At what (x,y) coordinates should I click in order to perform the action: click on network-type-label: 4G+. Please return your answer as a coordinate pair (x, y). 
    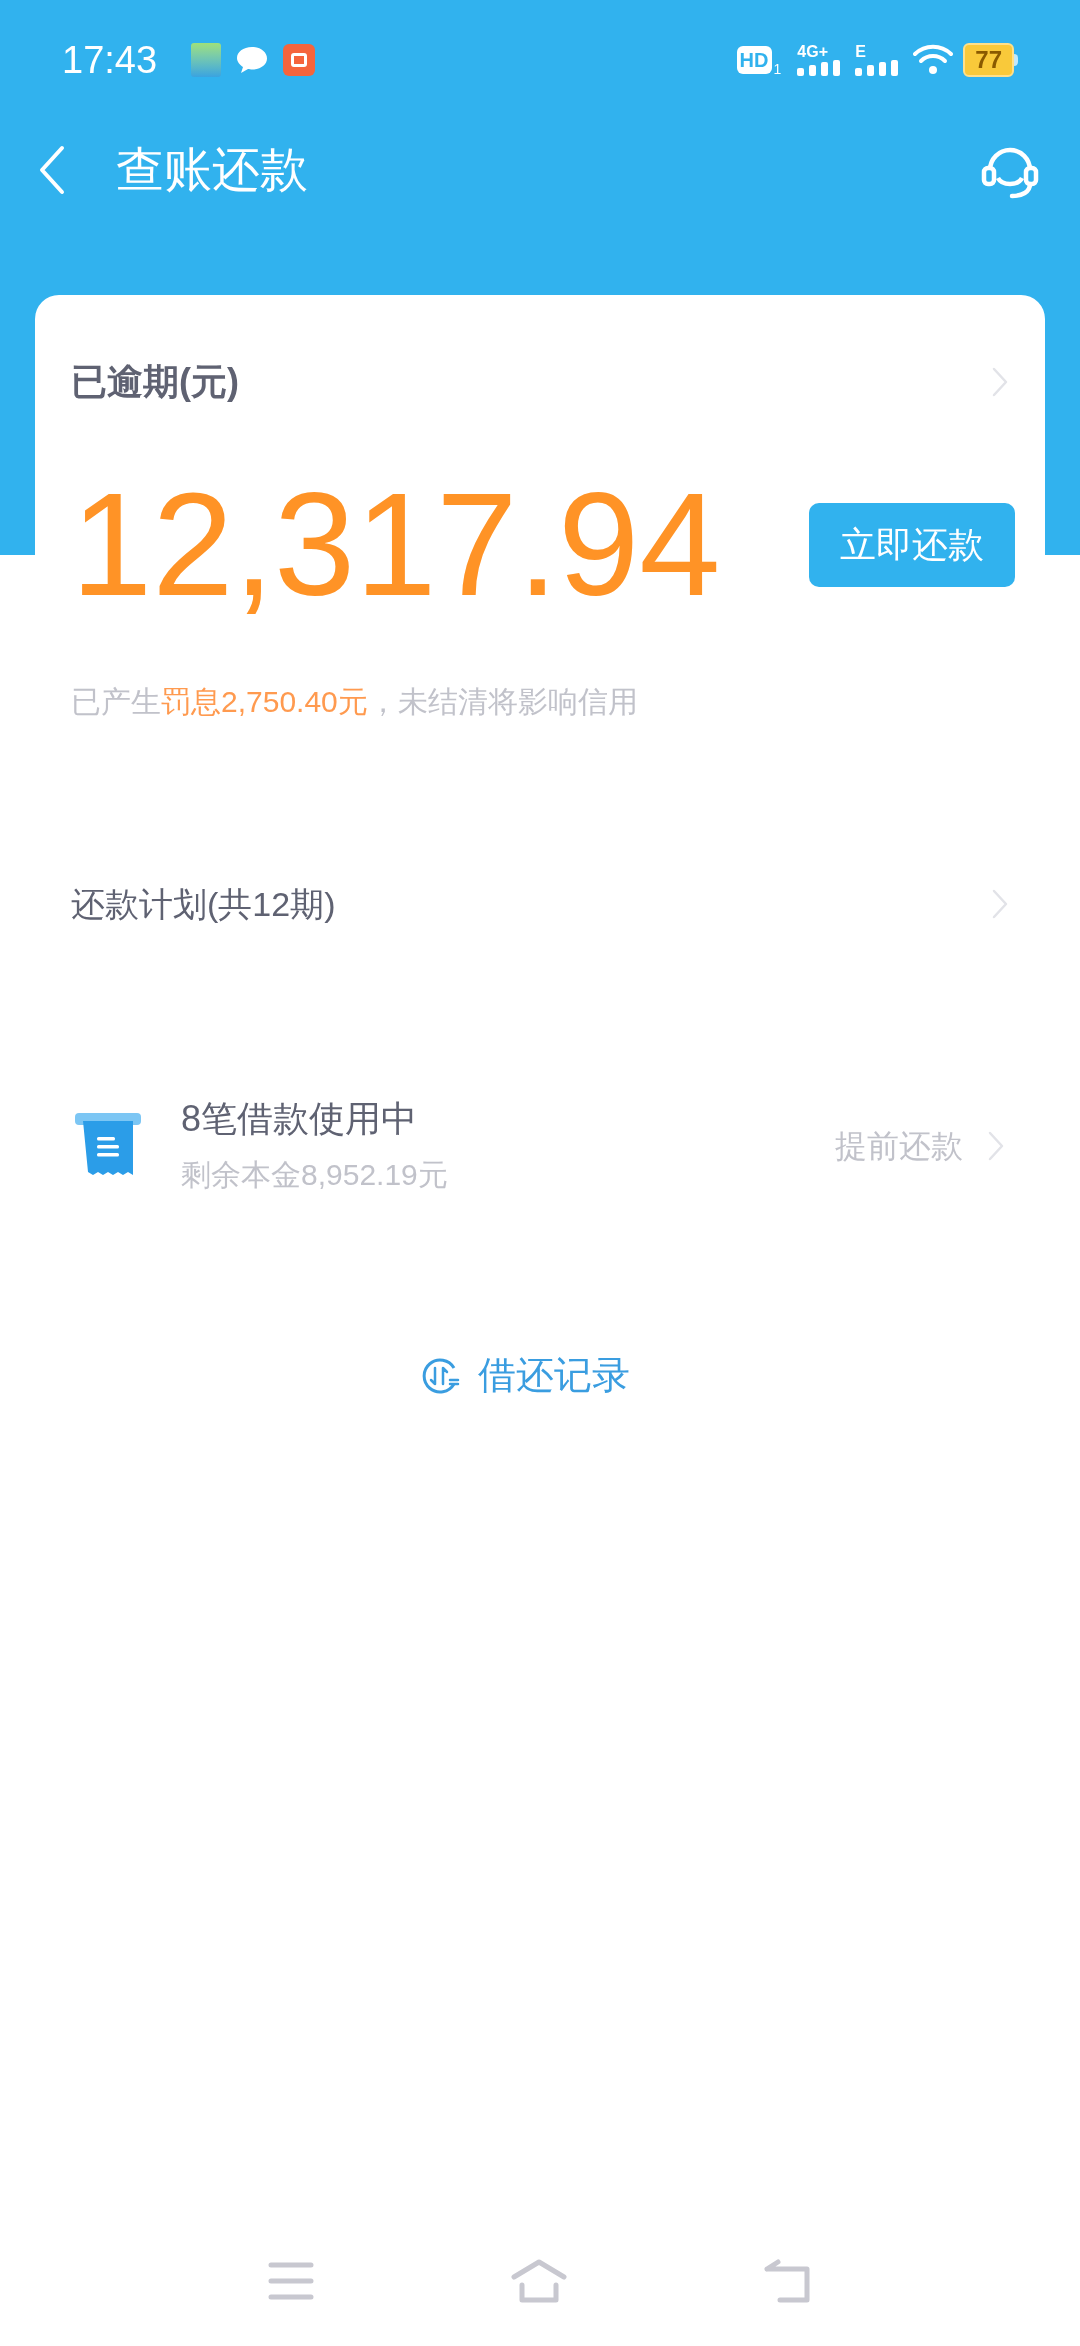
    Looking at the image, I should click on (812, 52).